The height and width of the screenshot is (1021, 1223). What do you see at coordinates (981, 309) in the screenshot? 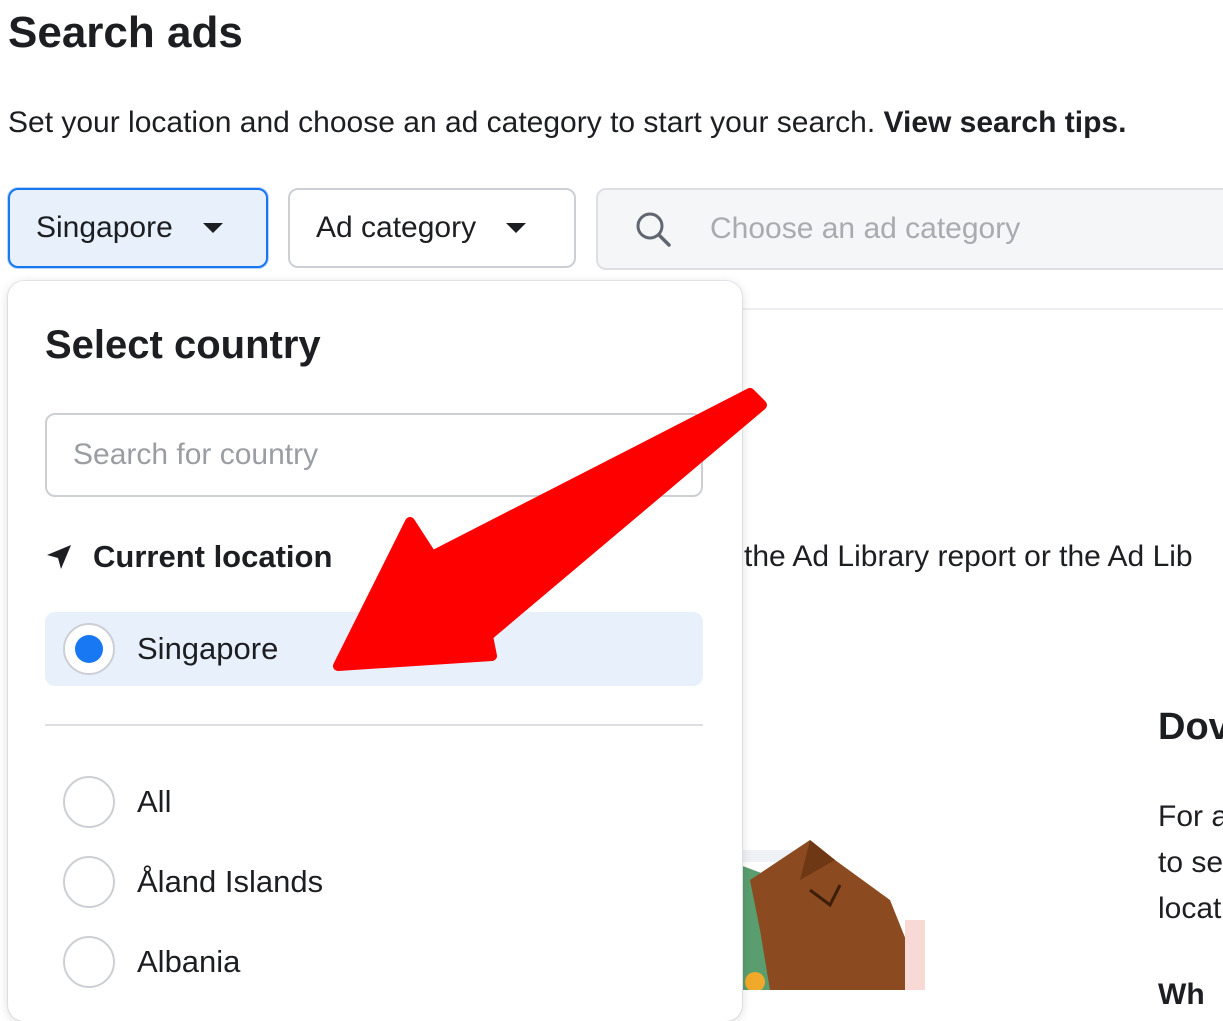
I see `header-divider` at bounding box center [981, 309].